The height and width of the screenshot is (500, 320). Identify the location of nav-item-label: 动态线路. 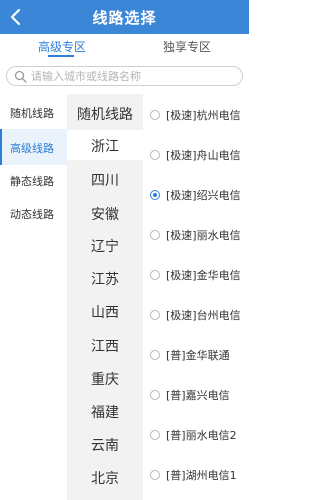
(32, 214).